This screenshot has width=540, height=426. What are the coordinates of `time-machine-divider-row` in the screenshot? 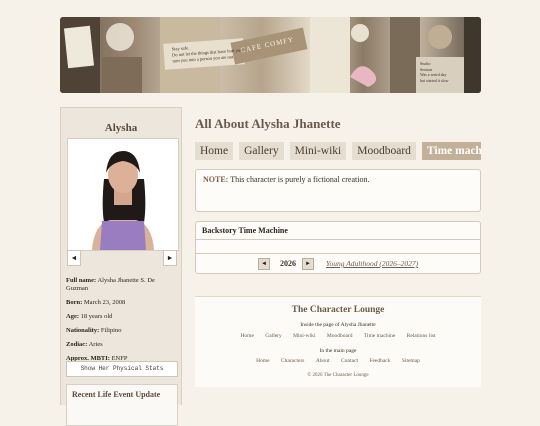 It's located at (338, 247).